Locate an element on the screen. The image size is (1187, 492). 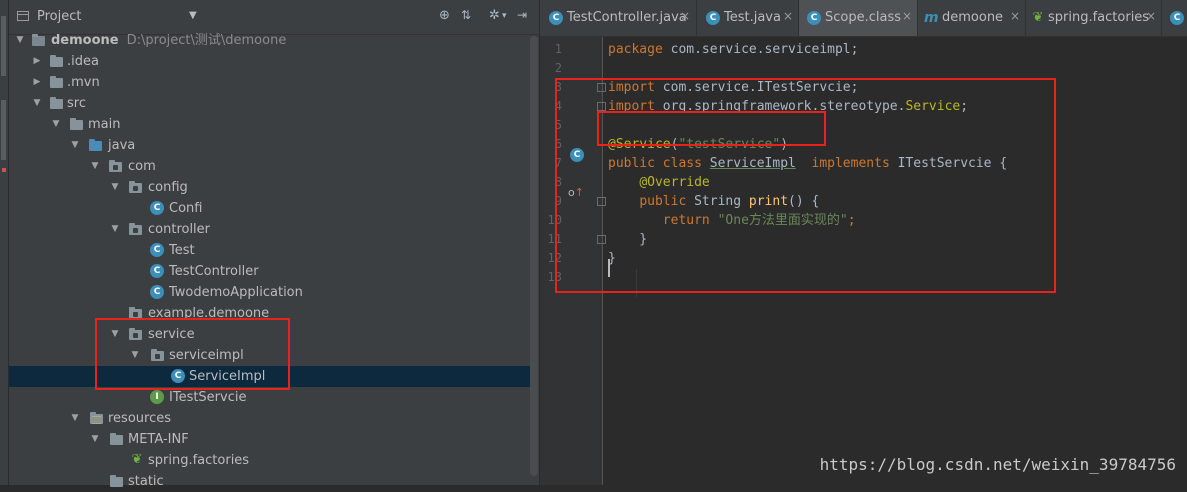
settings-dropdown-icon: ▾ is located at coordinates (504, 16).